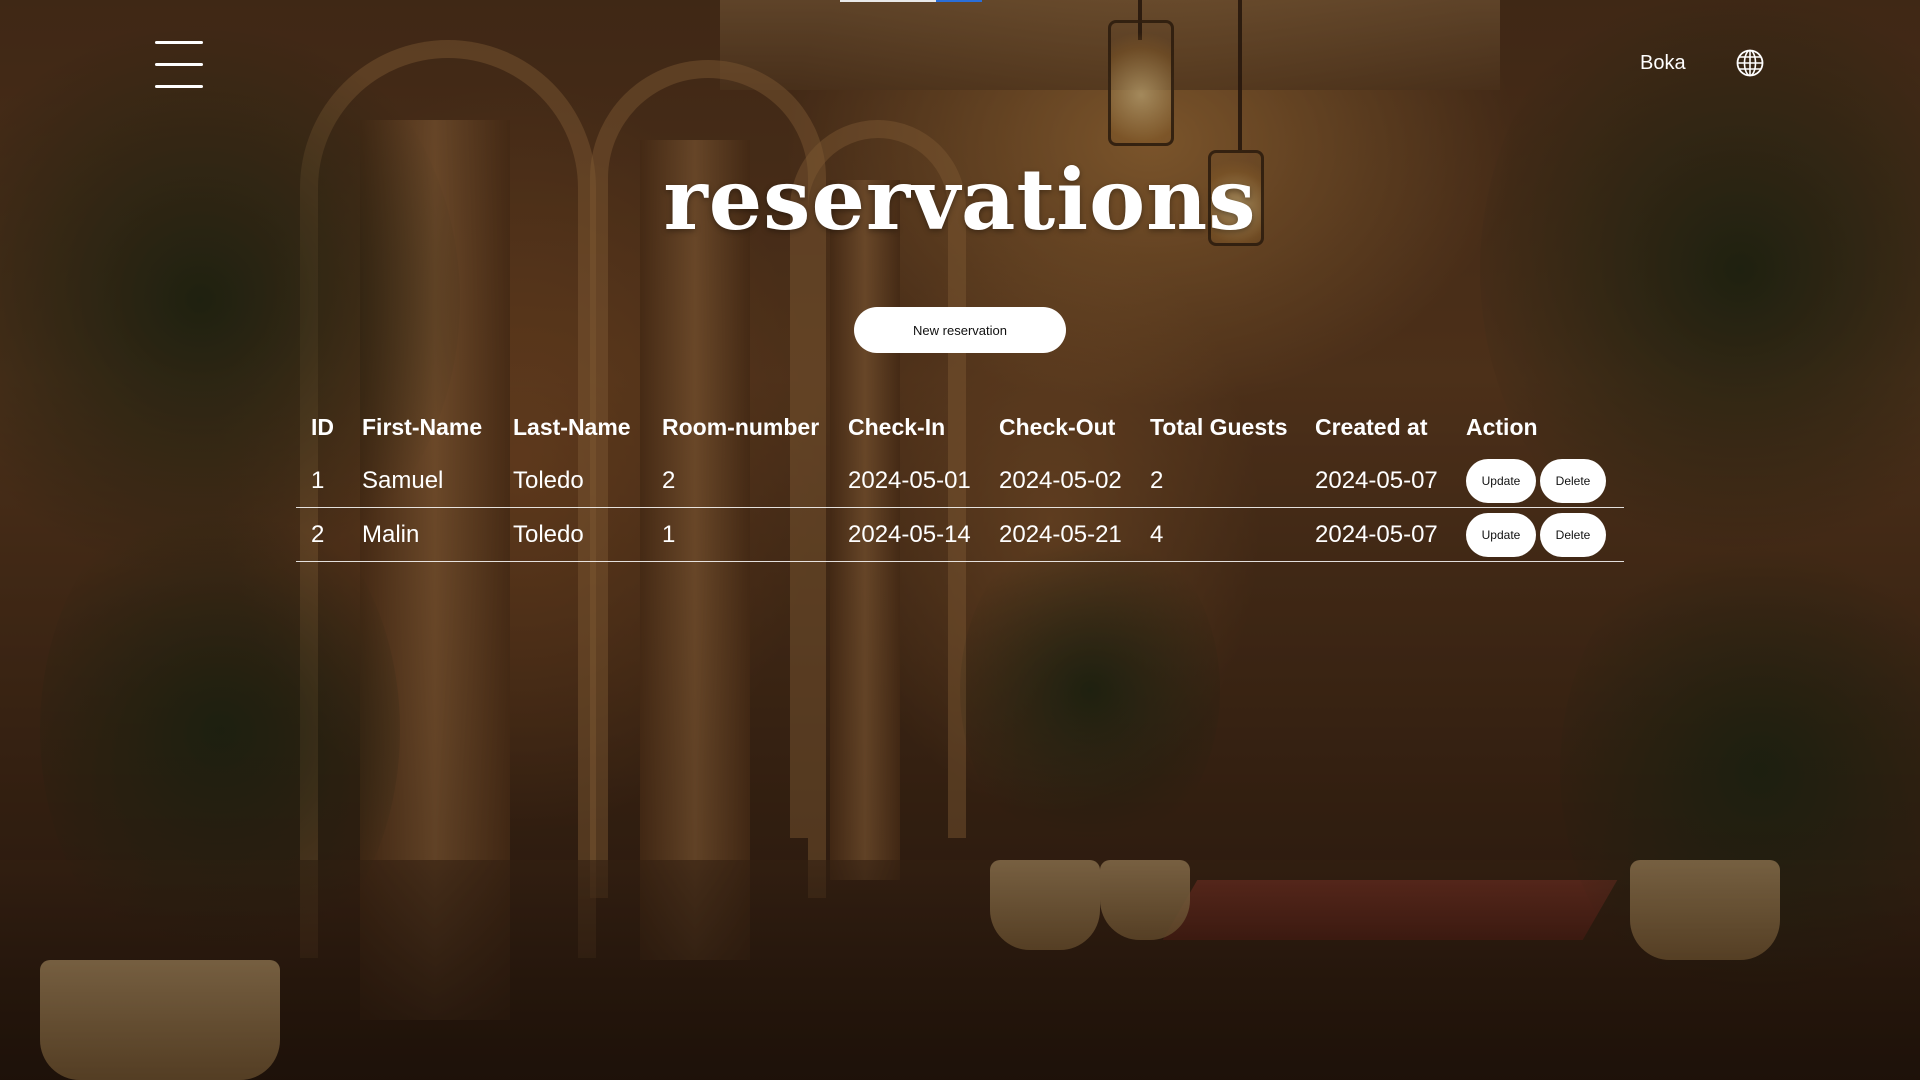  I want to click on column-header-action: Action, so click(1502, 426).